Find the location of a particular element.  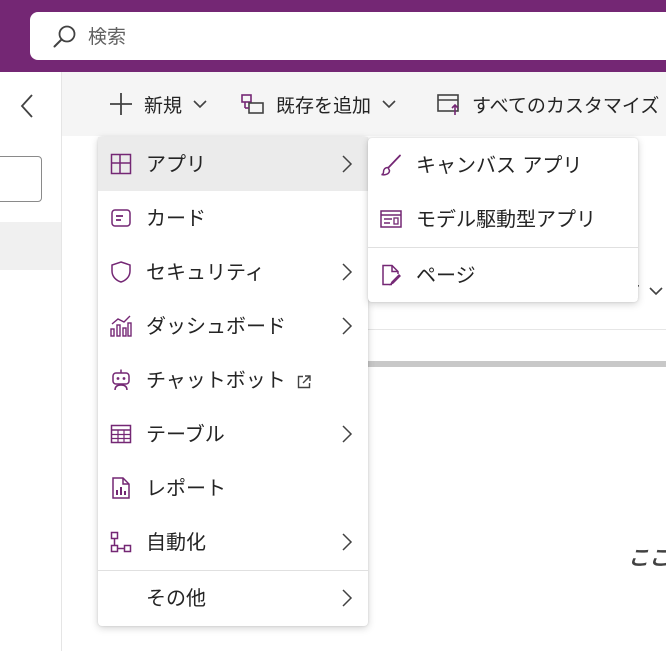

new-button: 新規 is located at coordinates (158, 104).